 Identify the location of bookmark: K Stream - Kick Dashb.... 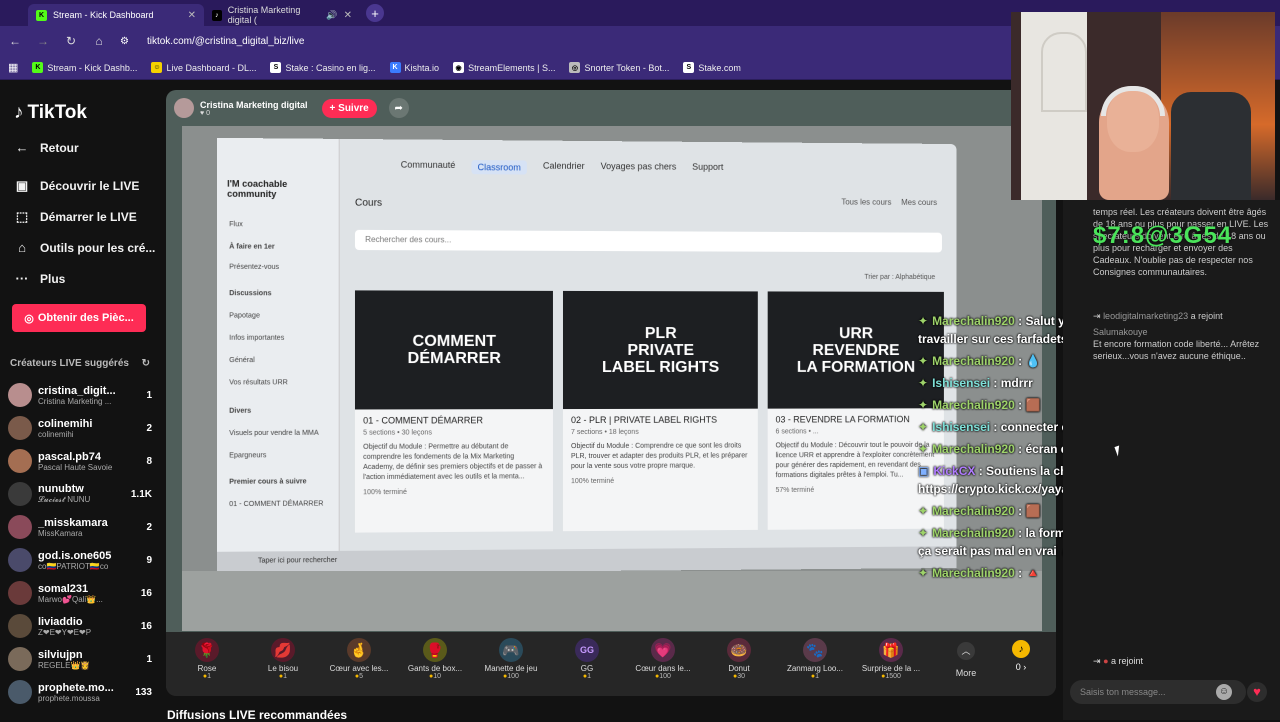
(84, 67).